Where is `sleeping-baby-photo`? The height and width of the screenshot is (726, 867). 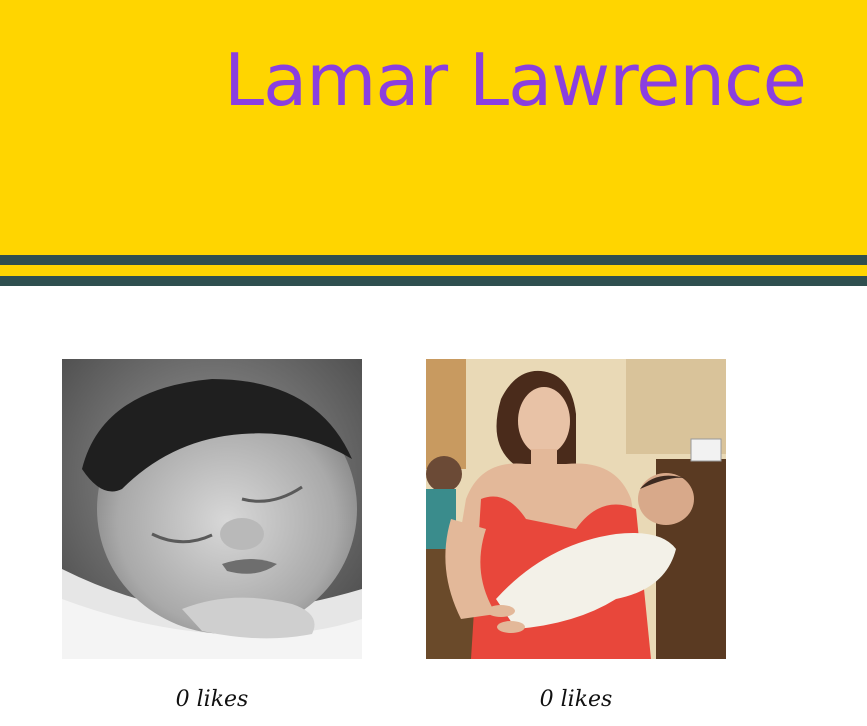 sleeping-baby-photo is located at coordinates (212, 509).